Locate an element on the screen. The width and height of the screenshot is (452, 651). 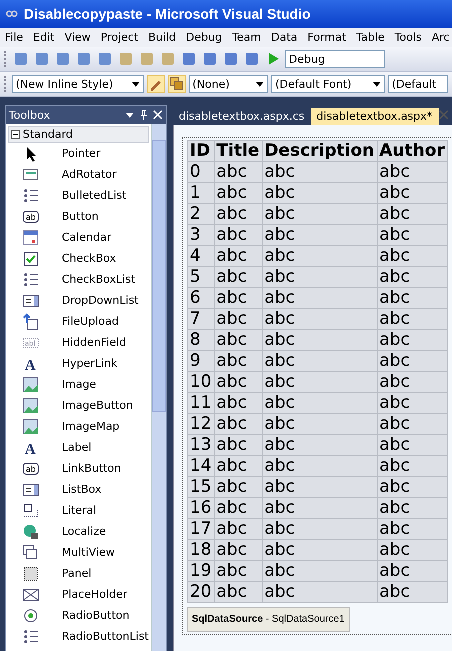
table-cell: 2 is located at coordinates (201, 214).